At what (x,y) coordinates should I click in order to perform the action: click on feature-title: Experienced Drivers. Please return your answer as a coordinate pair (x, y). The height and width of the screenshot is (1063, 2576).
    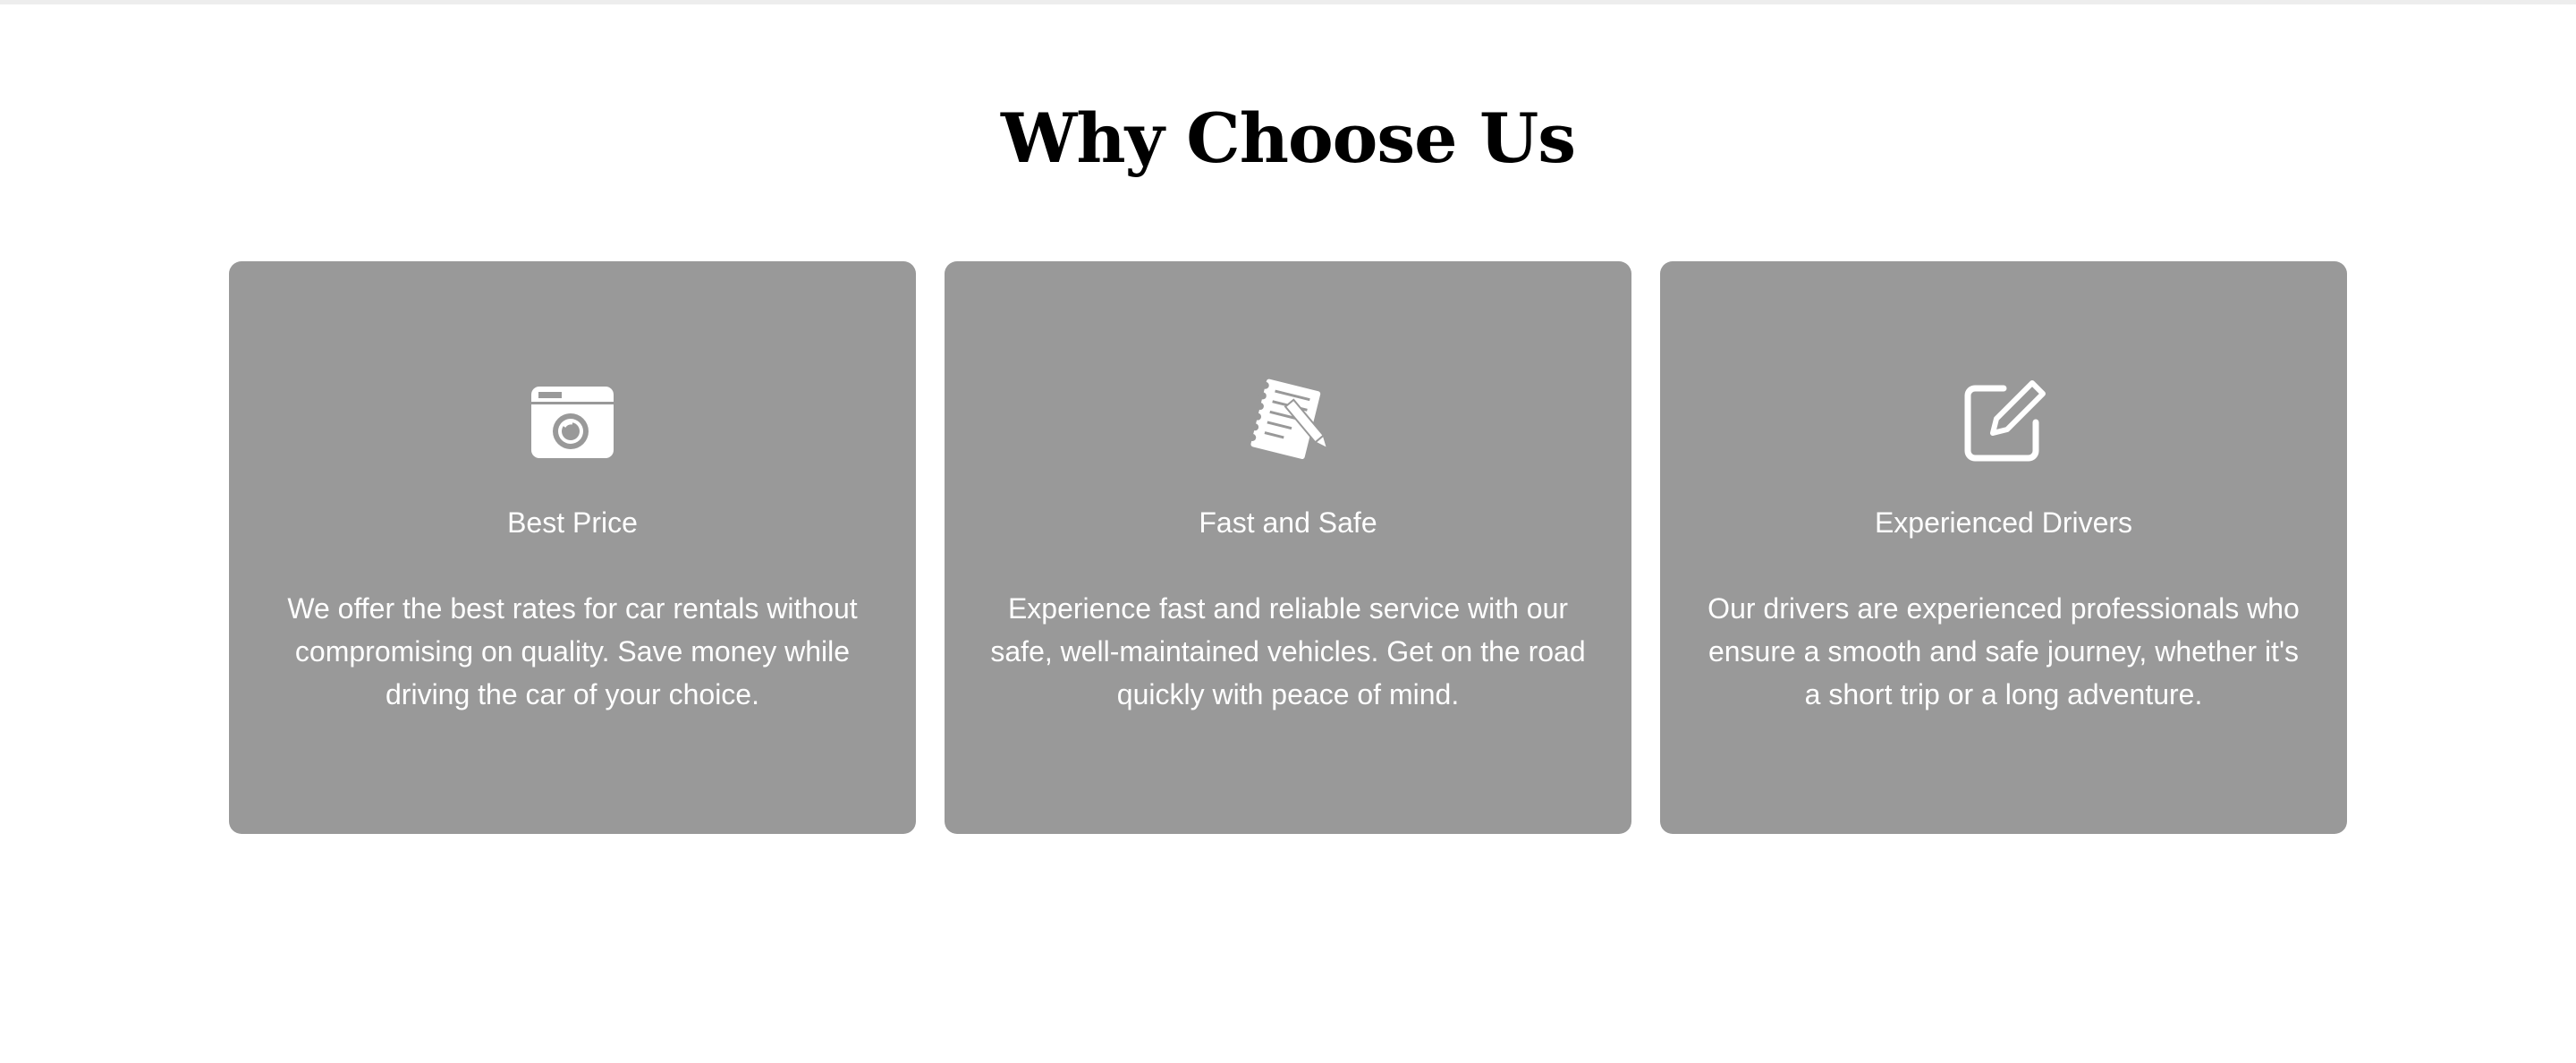
    Looking at the image, I should click on (2003, 522).